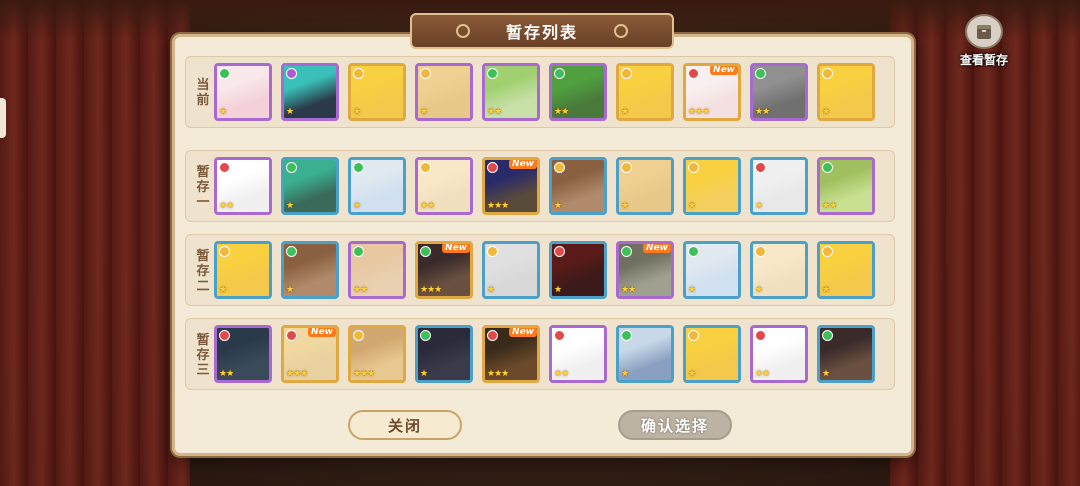  What do you see at coordinates (203, 100) in the screenshot?
I see `row-label-char: 前` at bounding box center [203, 100].